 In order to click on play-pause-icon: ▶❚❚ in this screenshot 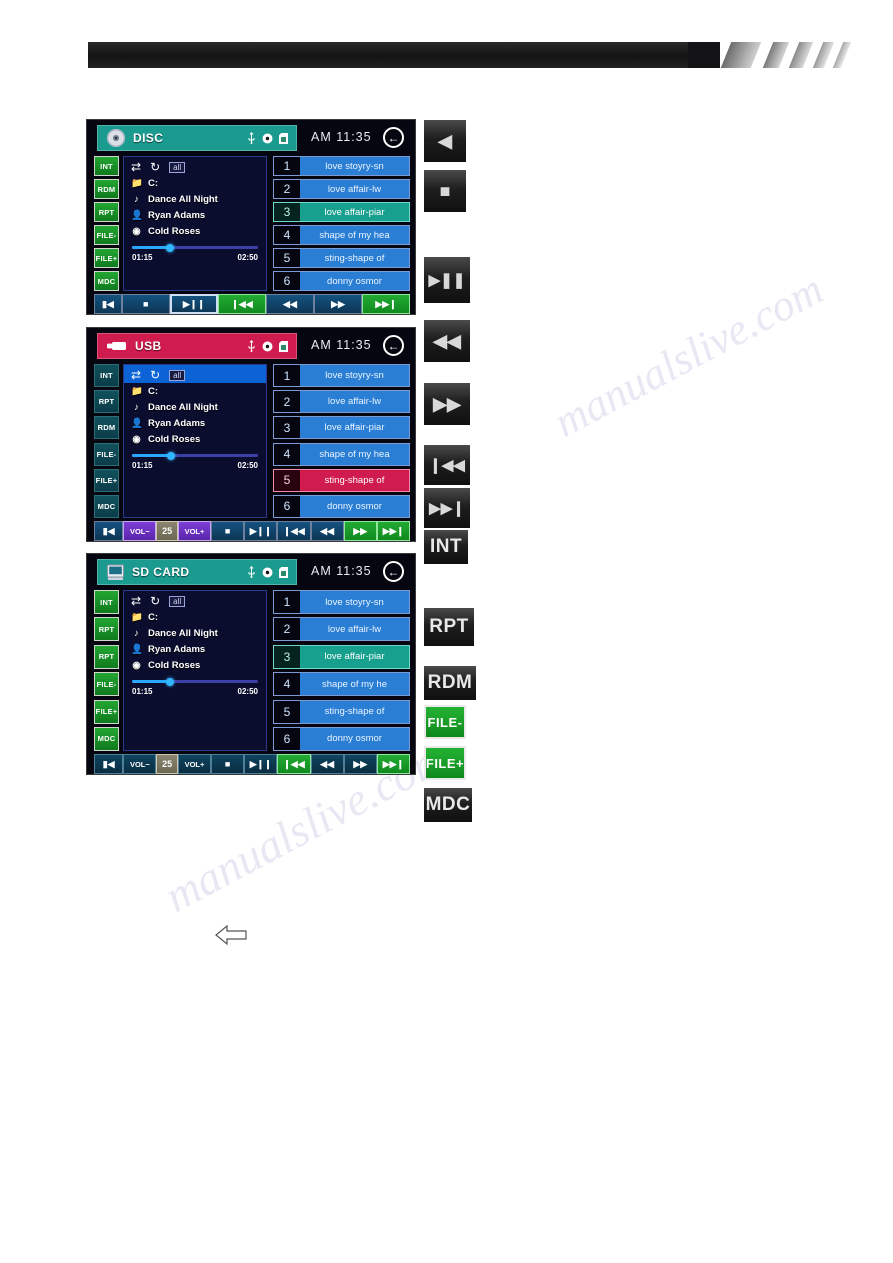, I will do `click(447, 280)`.